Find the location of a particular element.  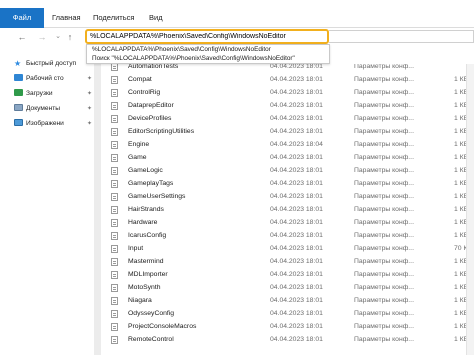

pane-divider is located at coordinates (97, 209).